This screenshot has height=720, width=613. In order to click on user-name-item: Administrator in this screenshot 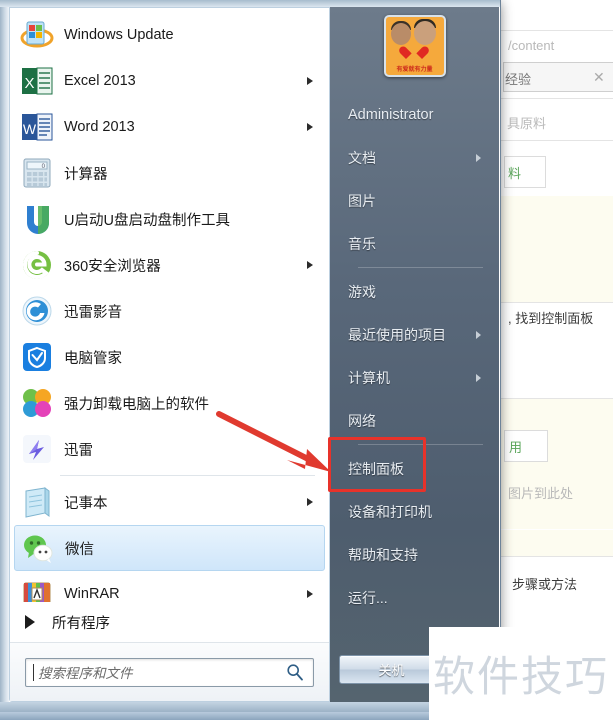, I will do `click(414, 114)`.